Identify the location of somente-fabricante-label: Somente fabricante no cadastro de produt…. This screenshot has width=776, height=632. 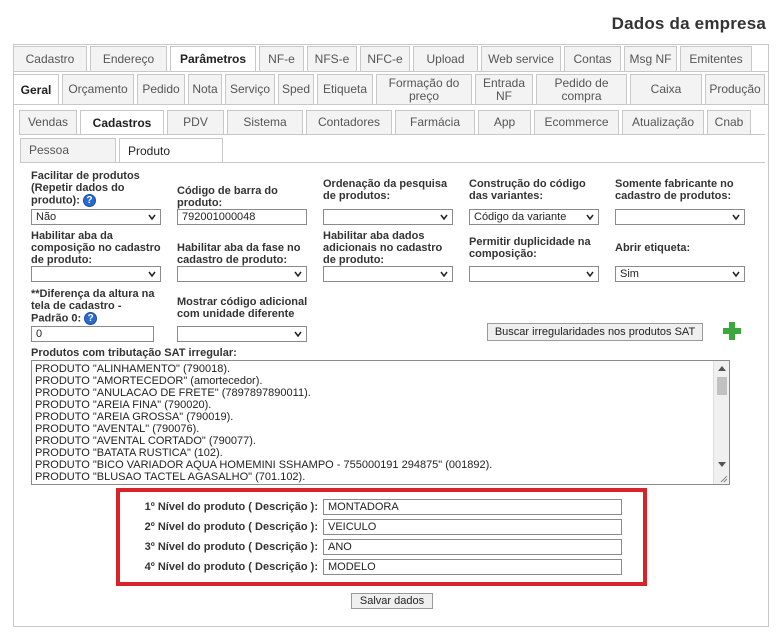
(674, 190).